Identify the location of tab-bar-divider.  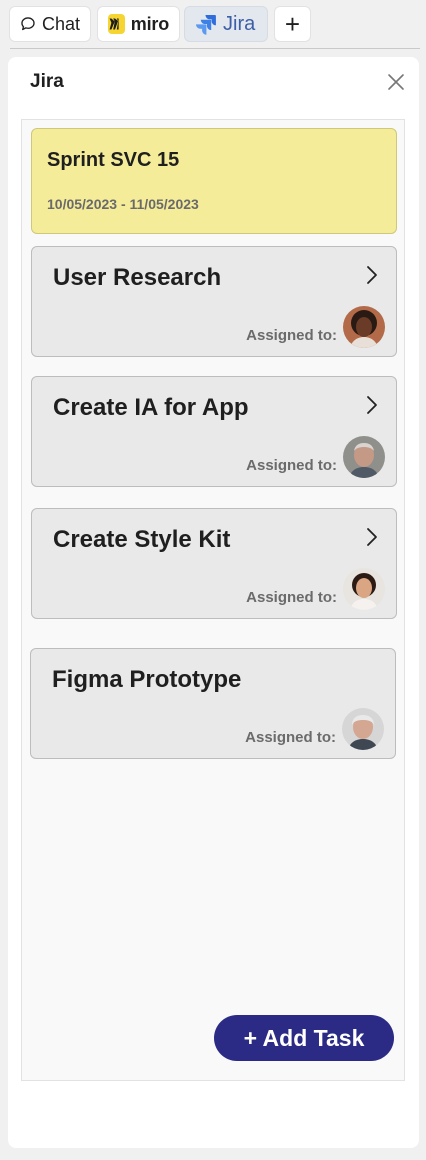
(215, 48).